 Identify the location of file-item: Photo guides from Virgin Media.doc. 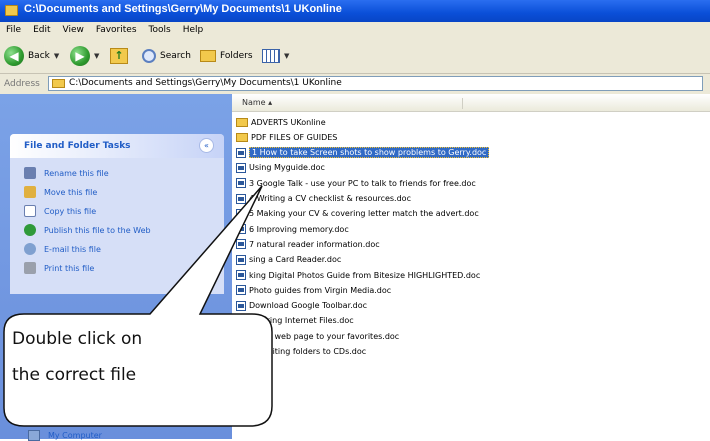
(313, 290).